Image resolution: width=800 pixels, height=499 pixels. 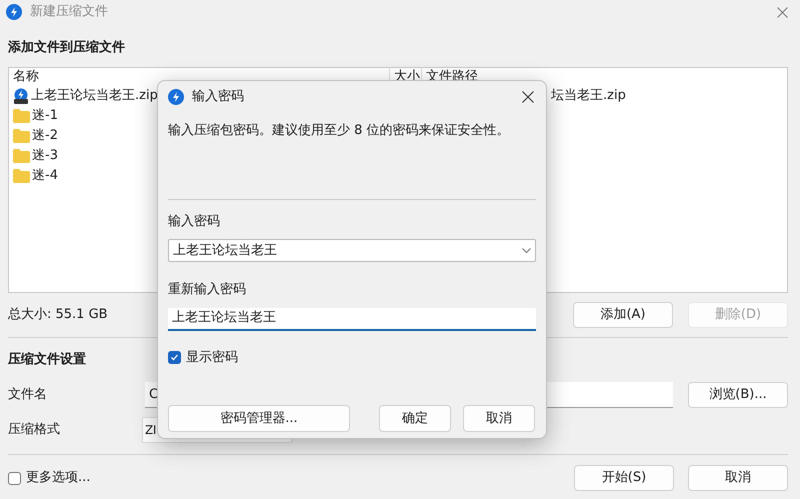 What do you see at coordinates (526, 251) in the screenshot?
I see `dropdown-icon` at bounding box center [526, 251].